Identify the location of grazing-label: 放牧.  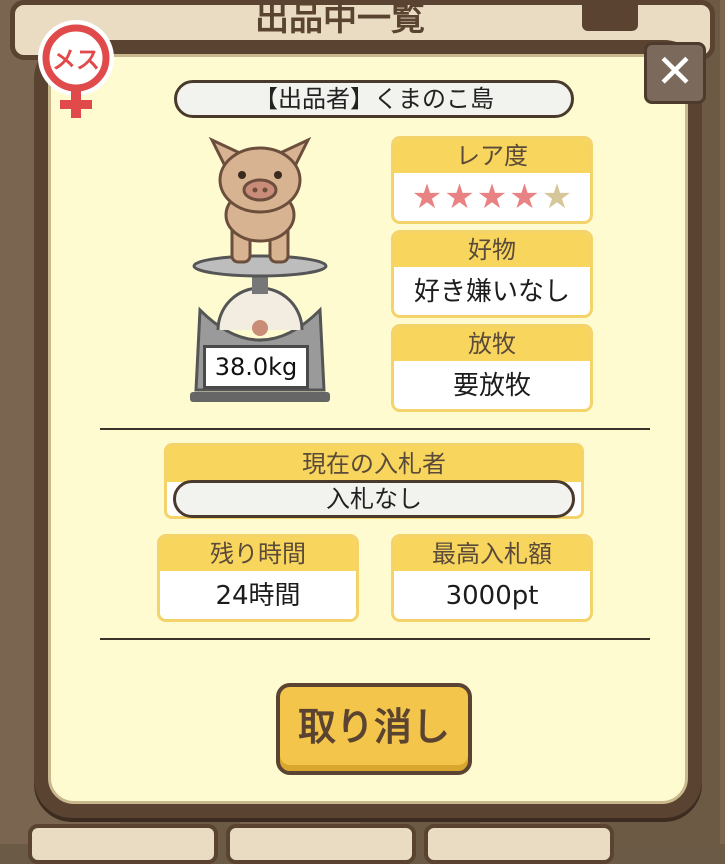
(492, 344).